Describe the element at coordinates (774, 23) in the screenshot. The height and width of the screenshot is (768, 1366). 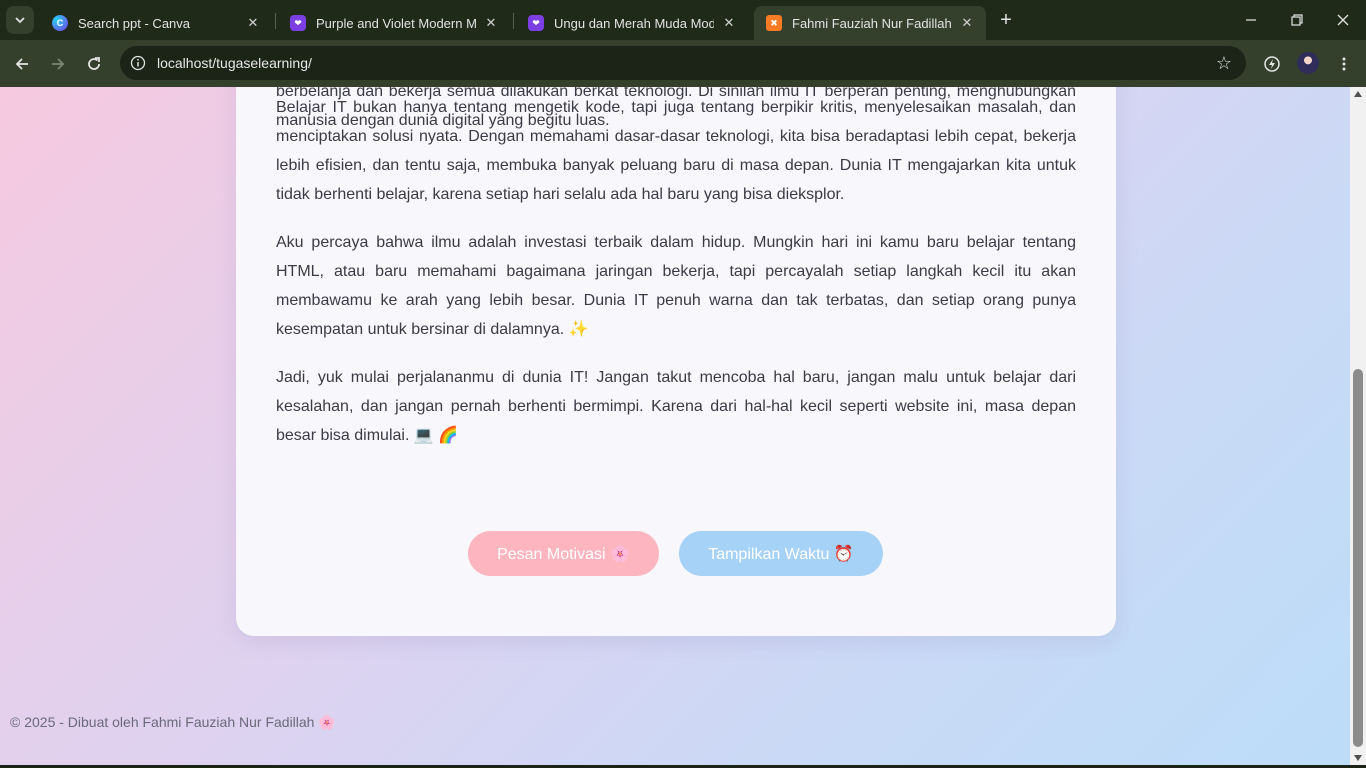
I see `xampp-icon: ✖` at that location.